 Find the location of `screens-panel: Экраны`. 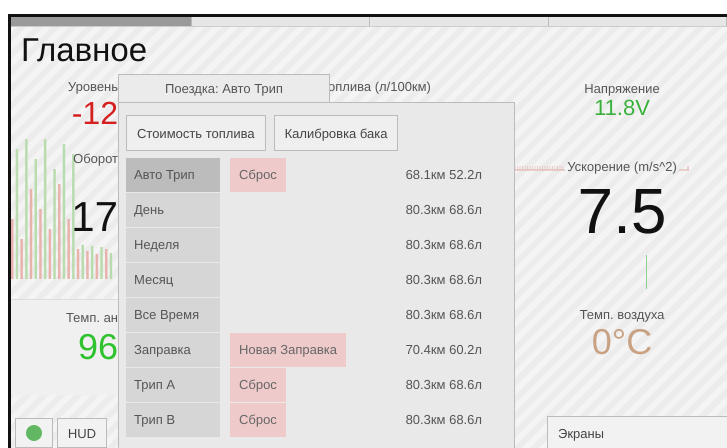

screens-panel: Экраны is located at coordinates (637, 432).